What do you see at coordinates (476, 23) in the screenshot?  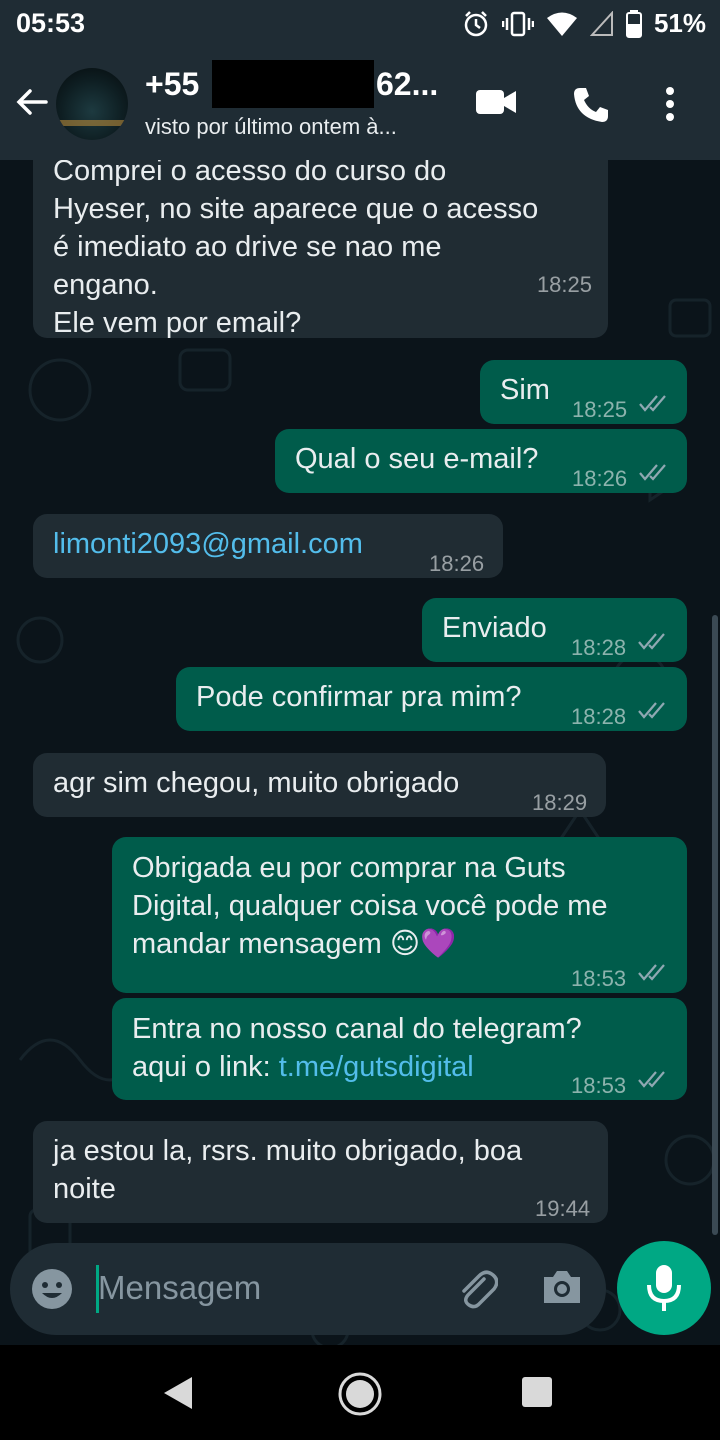 I see `alarm-icon` at bounding box center [476, 23].